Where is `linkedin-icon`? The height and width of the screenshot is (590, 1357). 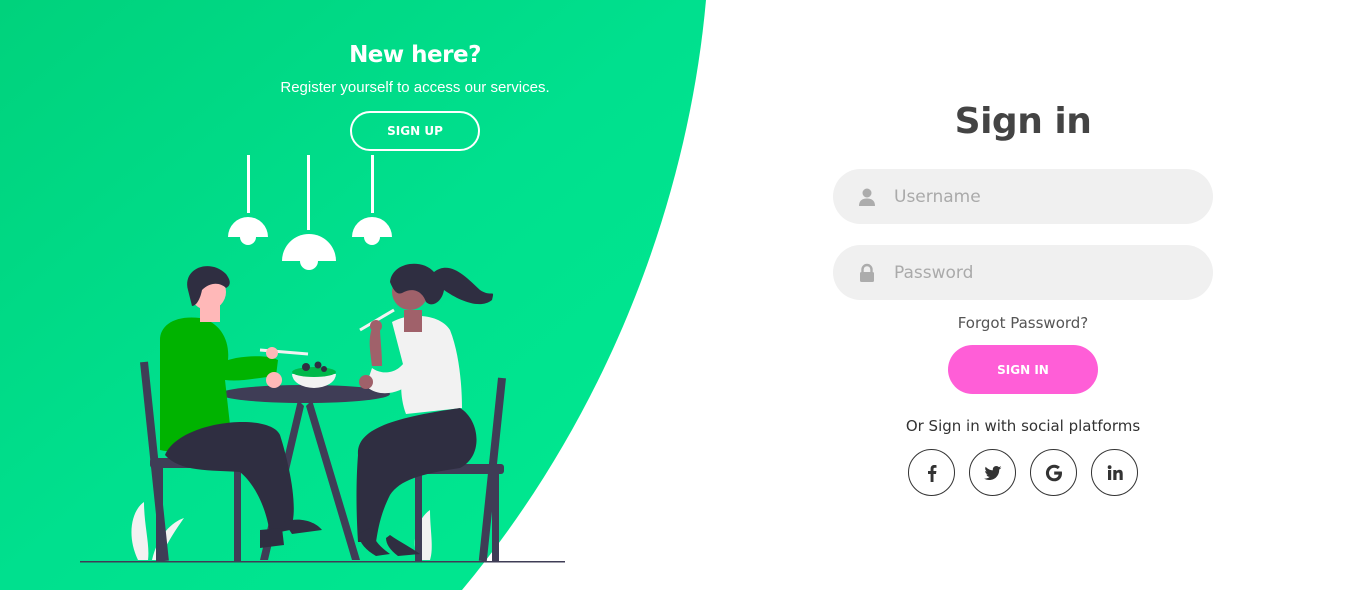 linkedin-icon is located at coordinates (1115, 472).